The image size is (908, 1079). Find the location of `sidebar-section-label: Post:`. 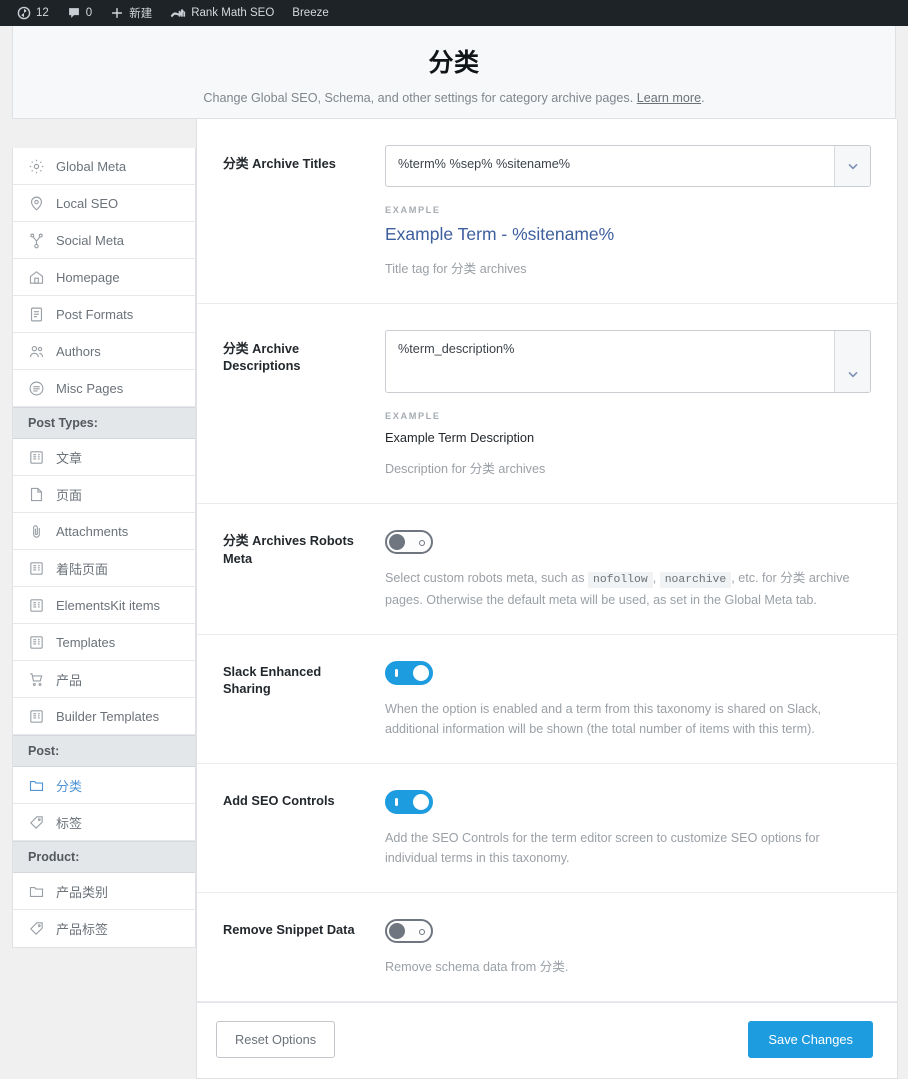

sidebar-section-label: Post: is located at coordinates (44, 751).